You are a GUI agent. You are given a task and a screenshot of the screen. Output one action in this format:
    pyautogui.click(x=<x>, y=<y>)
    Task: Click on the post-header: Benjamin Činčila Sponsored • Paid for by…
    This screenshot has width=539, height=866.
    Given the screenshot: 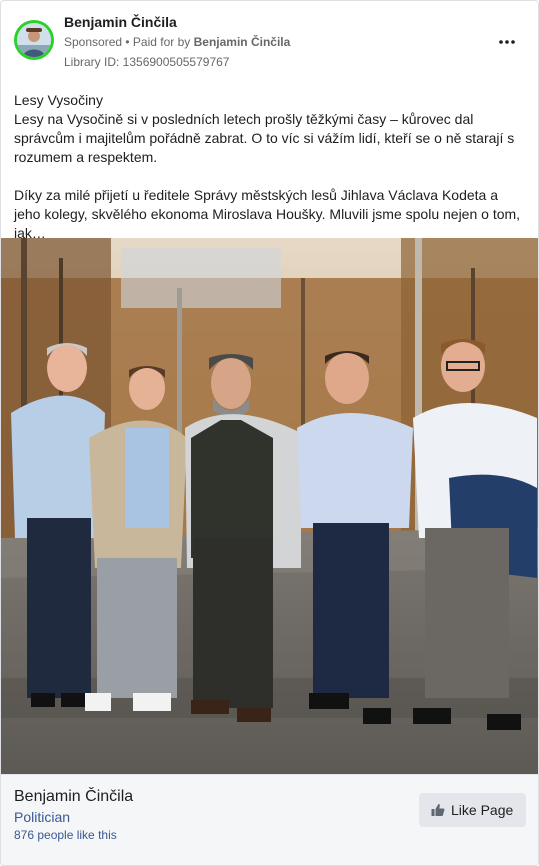 What is the action you would take?
    pyautogui.click(x=269, y=41)
    